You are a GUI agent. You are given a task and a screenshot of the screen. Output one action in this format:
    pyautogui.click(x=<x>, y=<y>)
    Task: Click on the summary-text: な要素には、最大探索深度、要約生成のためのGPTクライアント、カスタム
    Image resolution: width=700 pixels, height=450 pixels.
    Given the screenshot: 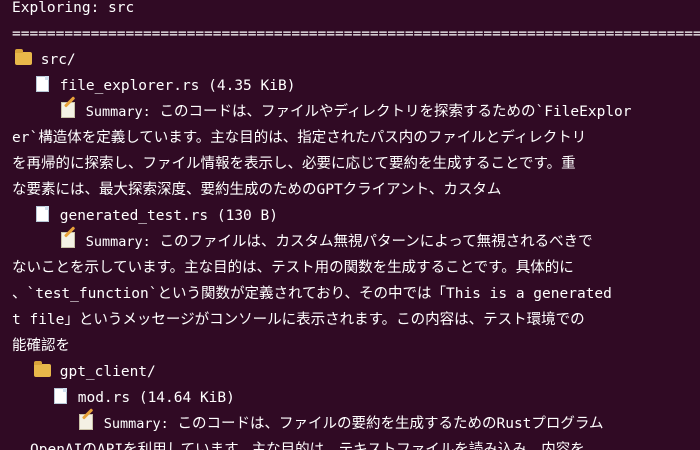 What is the action you would take?
    pyautogui.click(x=257, y=190)
    